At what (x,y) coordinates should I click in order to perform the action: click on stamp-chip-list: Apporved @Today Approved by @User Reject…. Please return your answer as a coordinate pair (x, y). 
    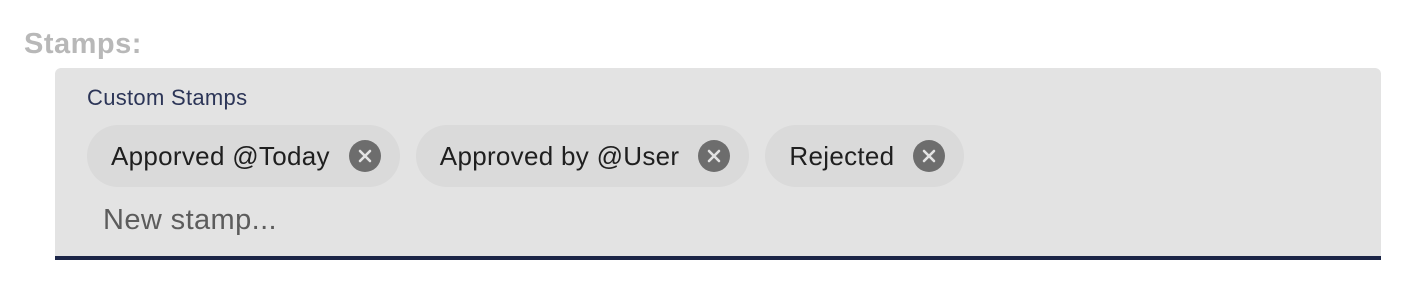
    Looking at the image, I should click on (526, 156).